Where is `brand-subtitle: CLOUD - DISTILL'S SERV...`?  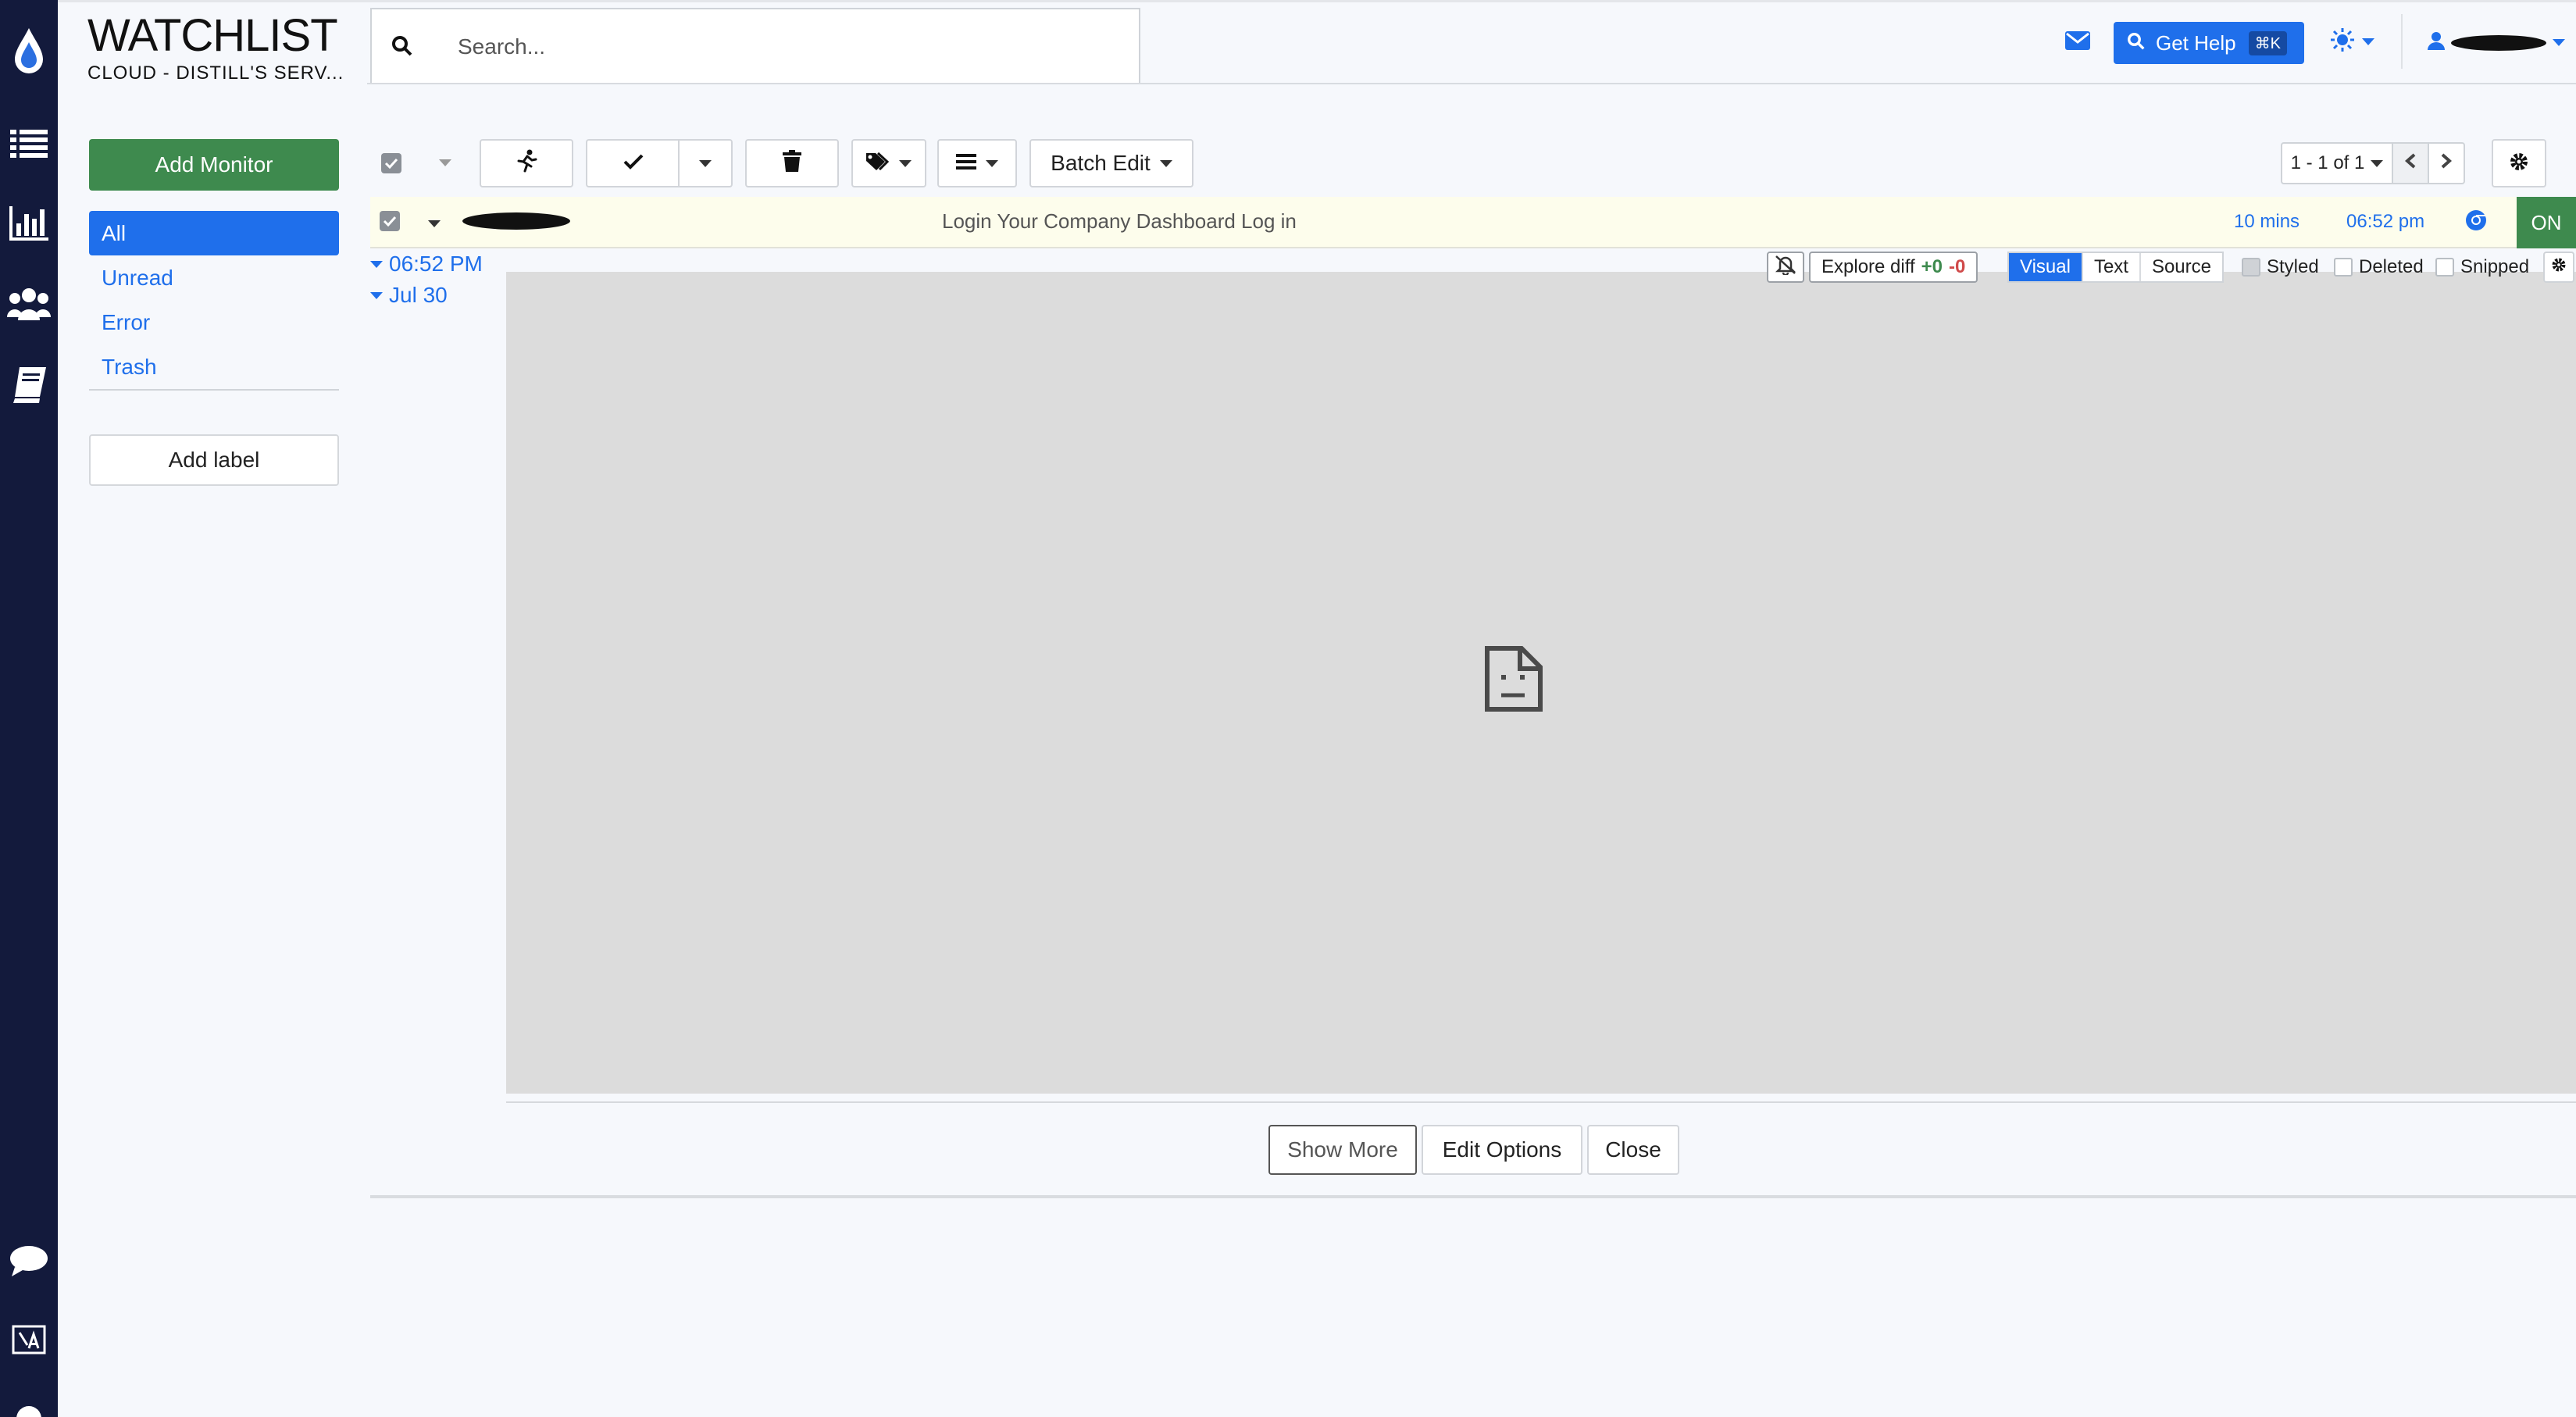
brand-subtitle: CLOUD - DISTILL'S SERV... is located at coordinates (216, 73).